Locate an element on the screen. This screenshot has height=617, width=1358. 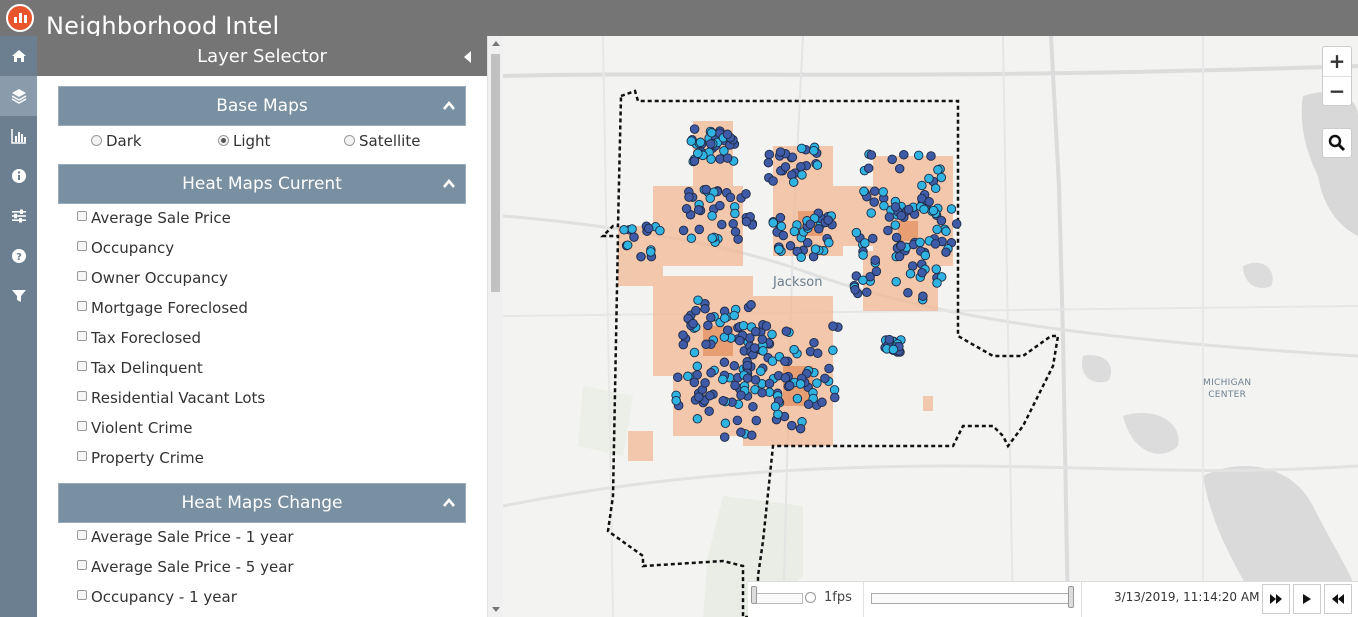
speed-slider-track is located at coordinates (778, 598).